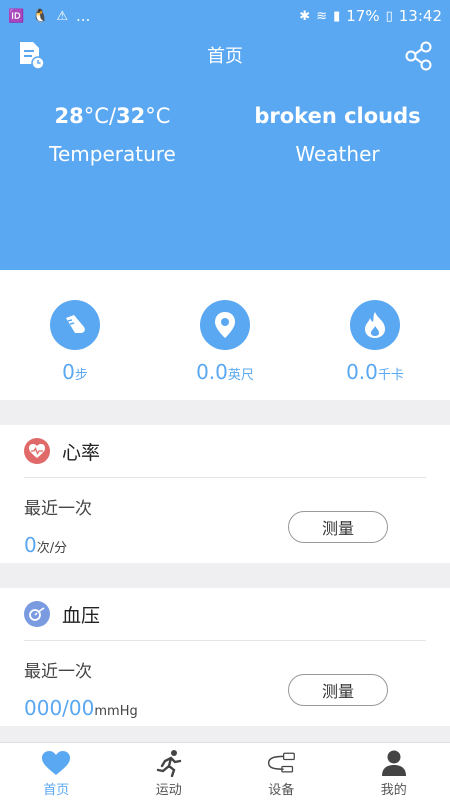 The image size is (450, 800). I want to click on warning-icon: ⚠, so click(62, 16).